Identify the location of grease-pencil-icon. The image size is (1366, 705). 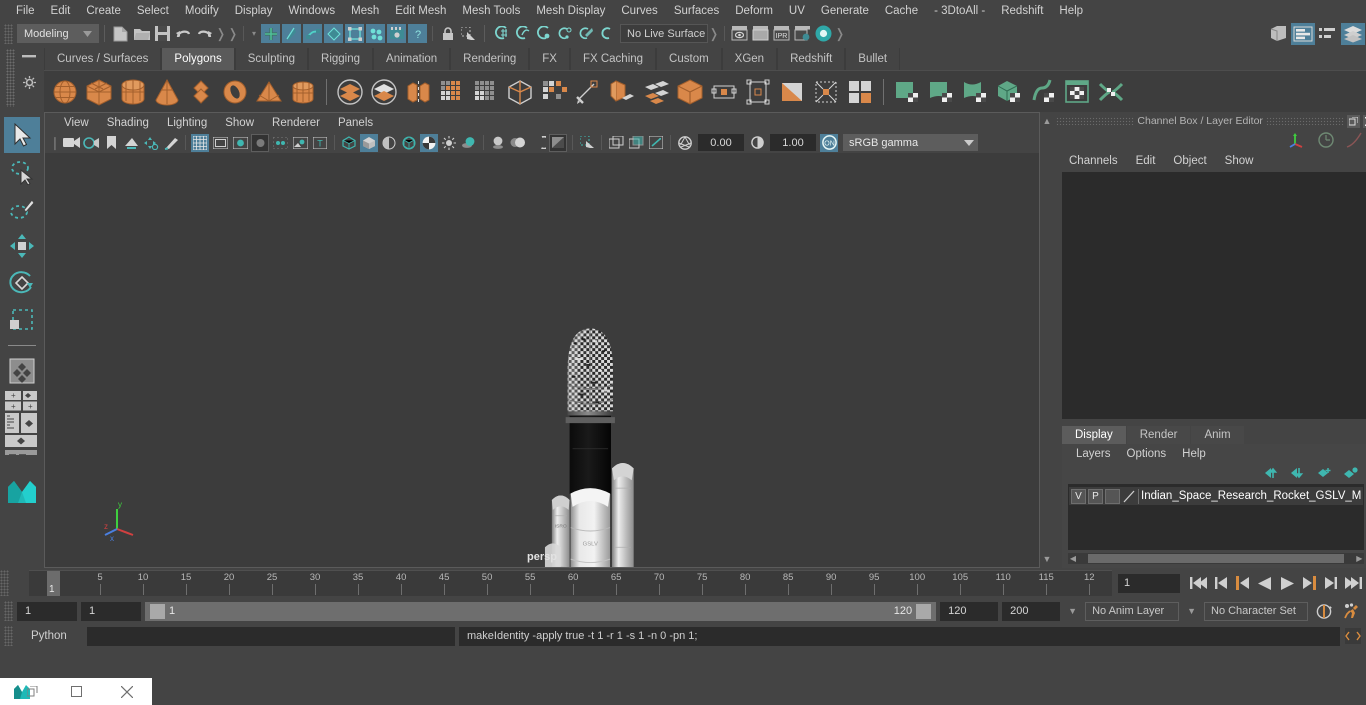
(171, 143).